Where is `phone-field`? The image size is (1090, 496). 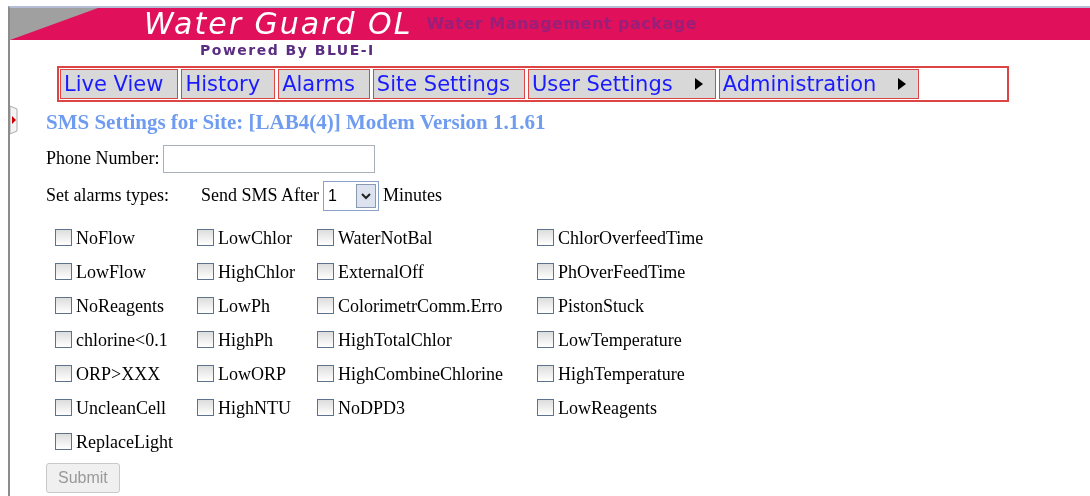
phone-field is located at coordinates (269, 158).